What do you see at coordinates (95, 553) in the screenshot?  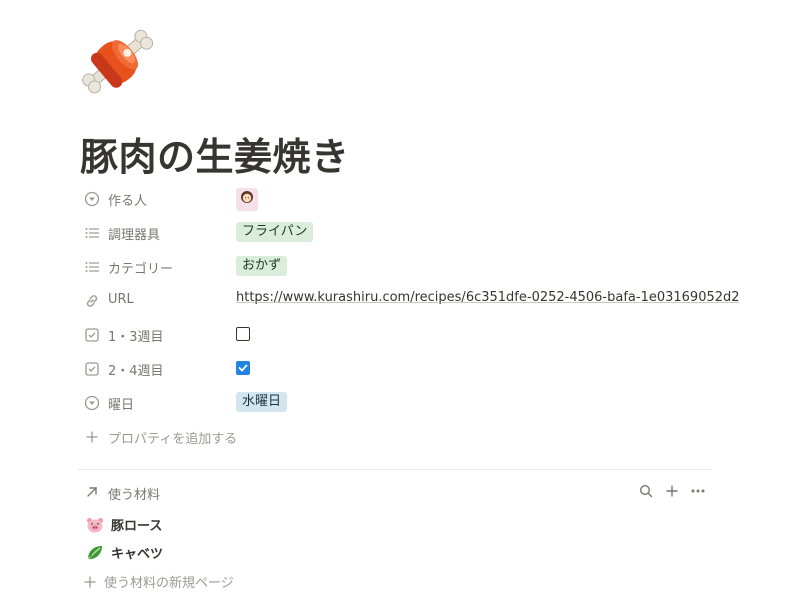 I see `leafy-green-icon` at bounding box center [95, 553].